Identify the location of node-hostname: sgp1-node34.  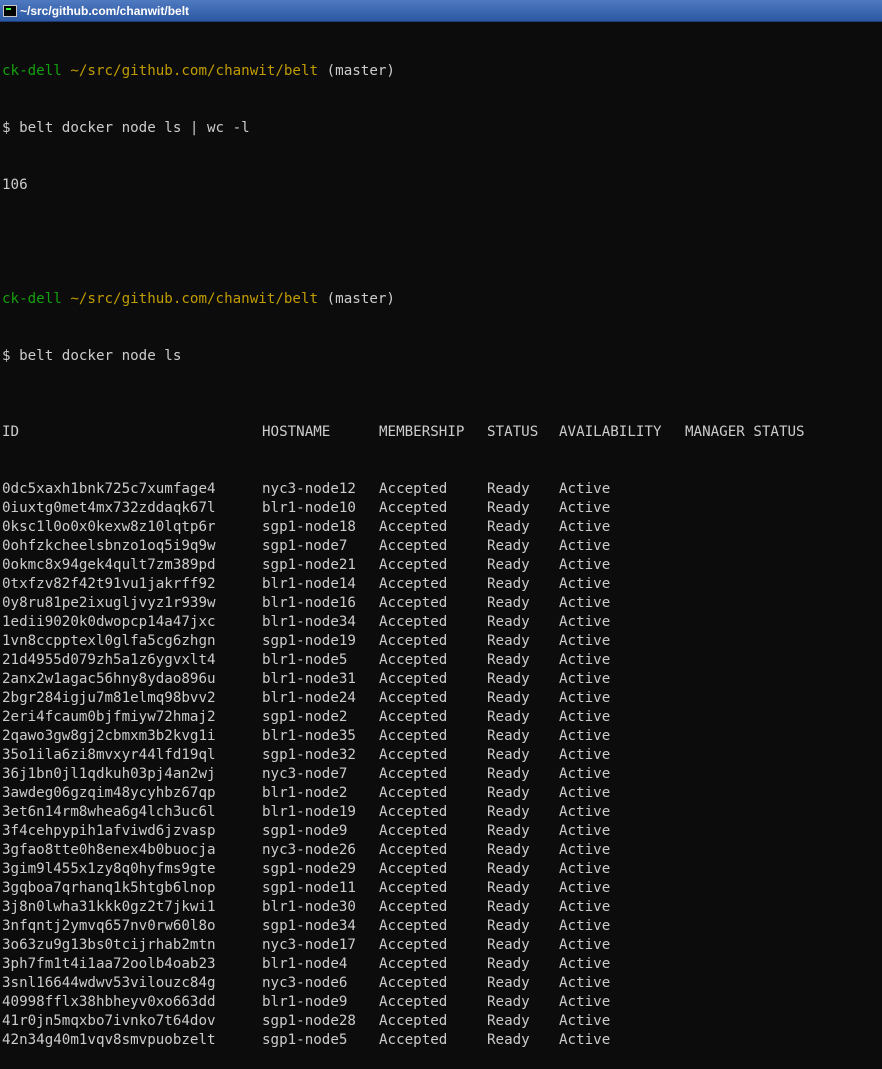
(309, 926).